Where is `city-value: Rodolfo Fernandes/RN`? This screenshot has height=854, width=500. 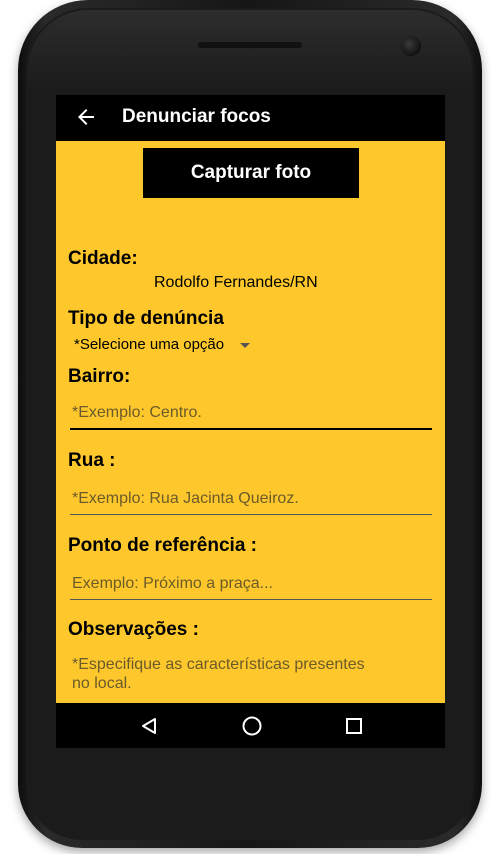
city-value: Rodolfo Fernandes/RN is located at coordinates (236, 282).